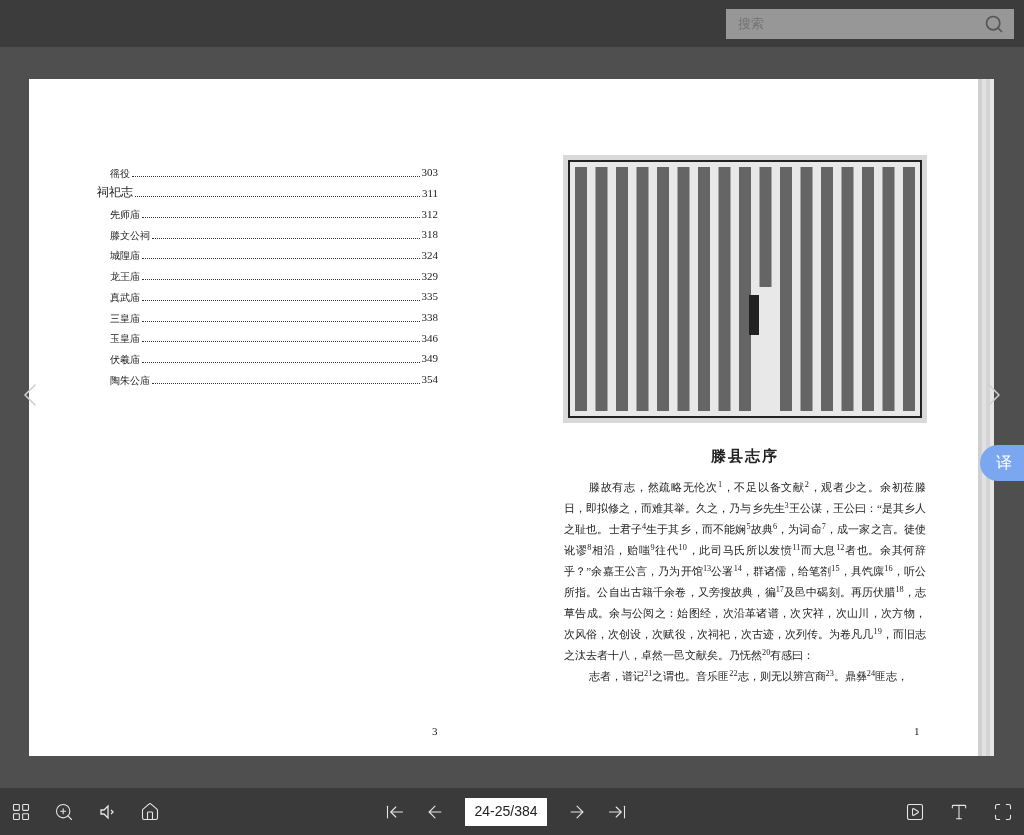 This screenshot has width=1024, height=835. I want to click on chapter-title: 滕县志序, so click(745, 456).